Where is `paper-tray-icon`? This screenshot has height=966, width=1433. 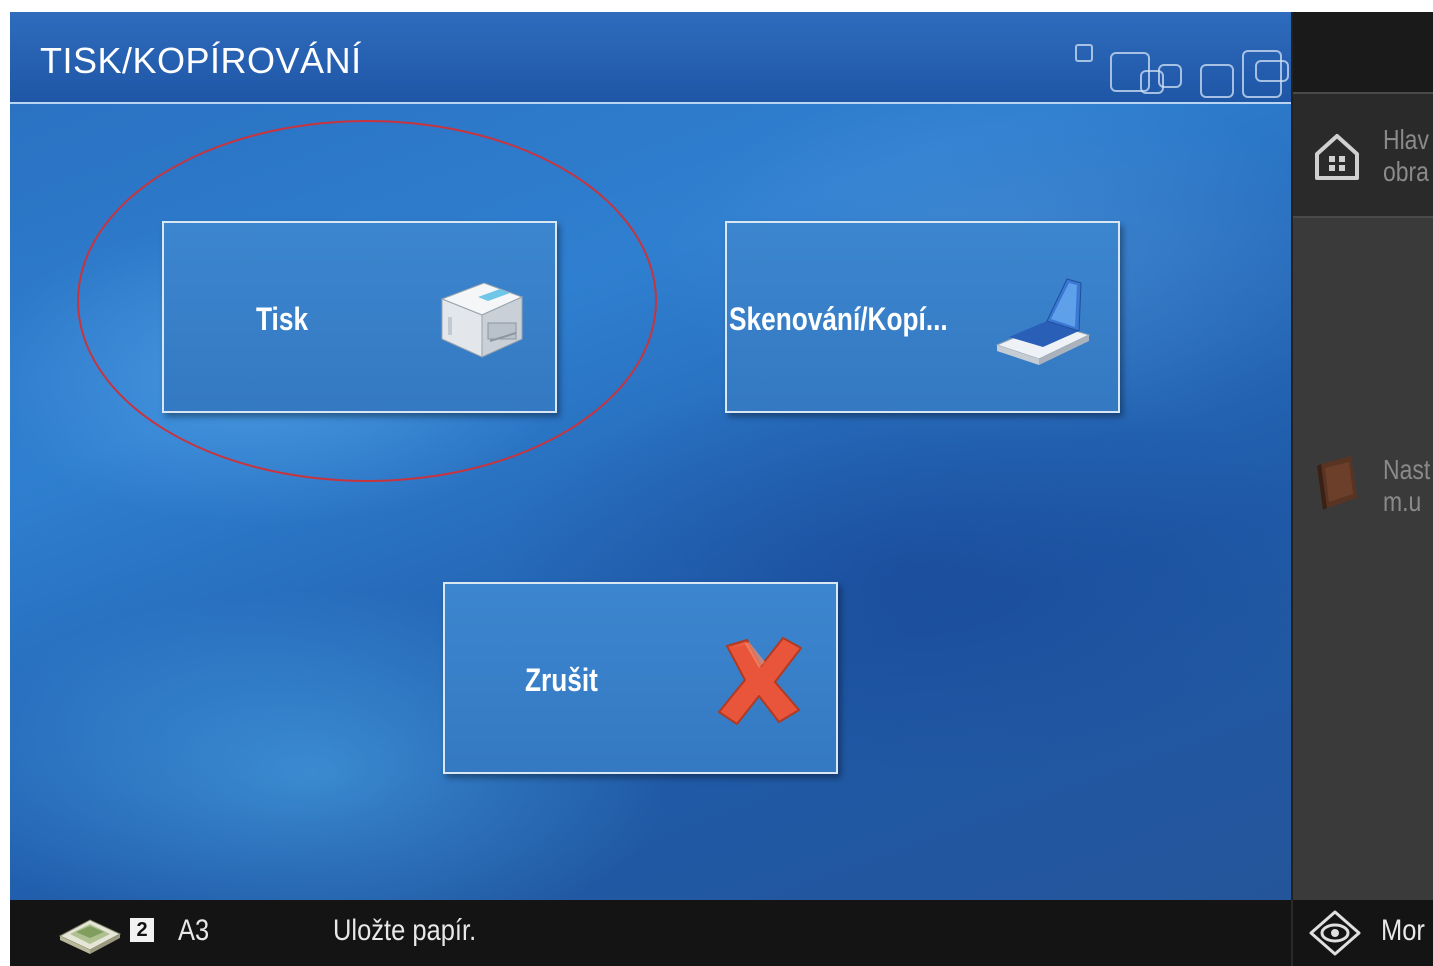
paper-tray-icon is located at coordinates (90, 936).